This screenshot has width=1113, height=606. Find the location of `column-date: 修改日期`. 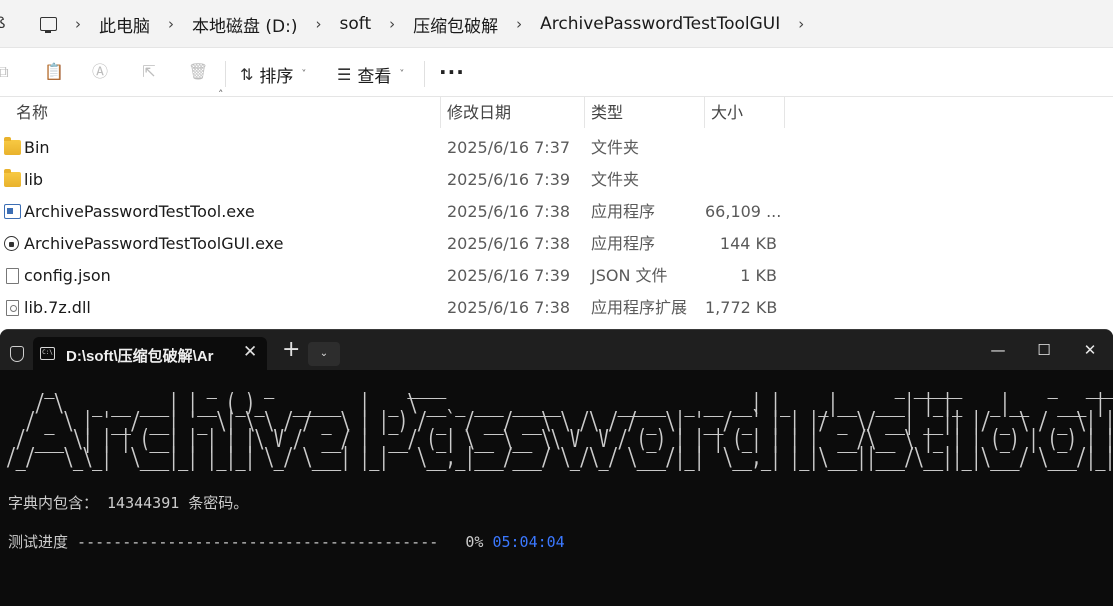

column-date: 修改日期 is located at coordinates (476, 112).